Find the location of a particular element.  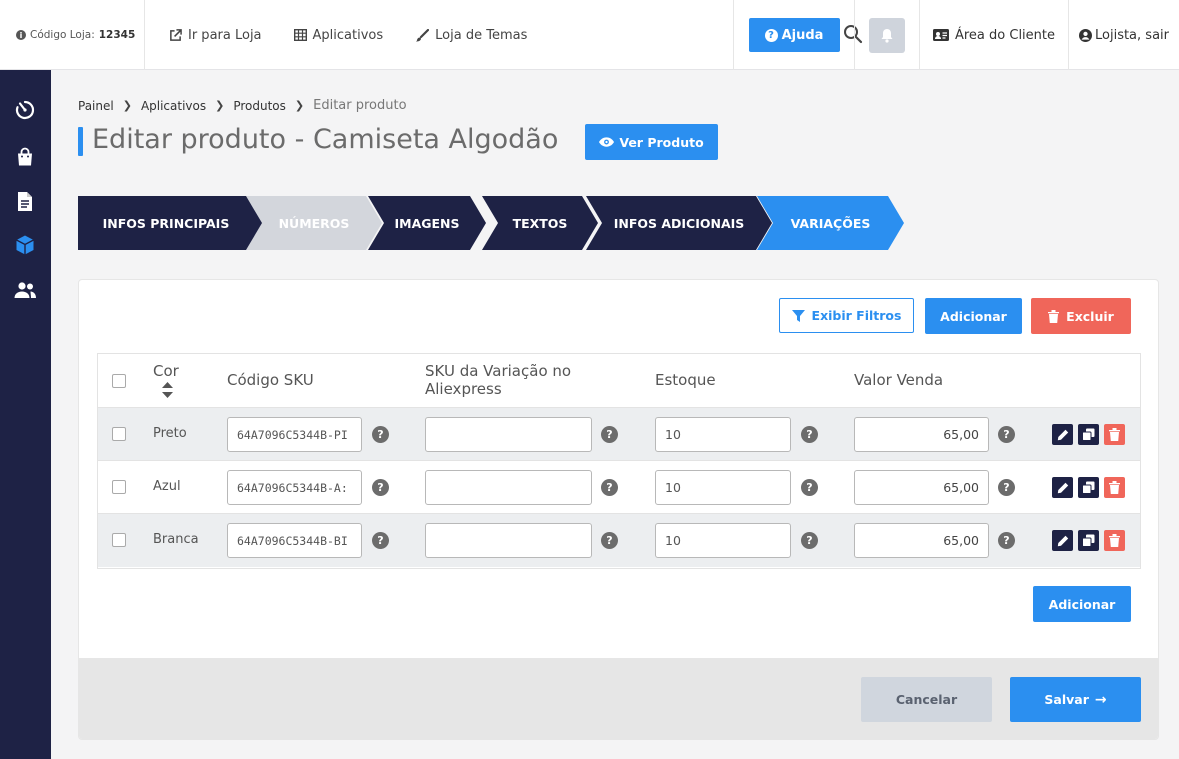

step-imagens: IMAGENS is located at coordinates (427, 223).